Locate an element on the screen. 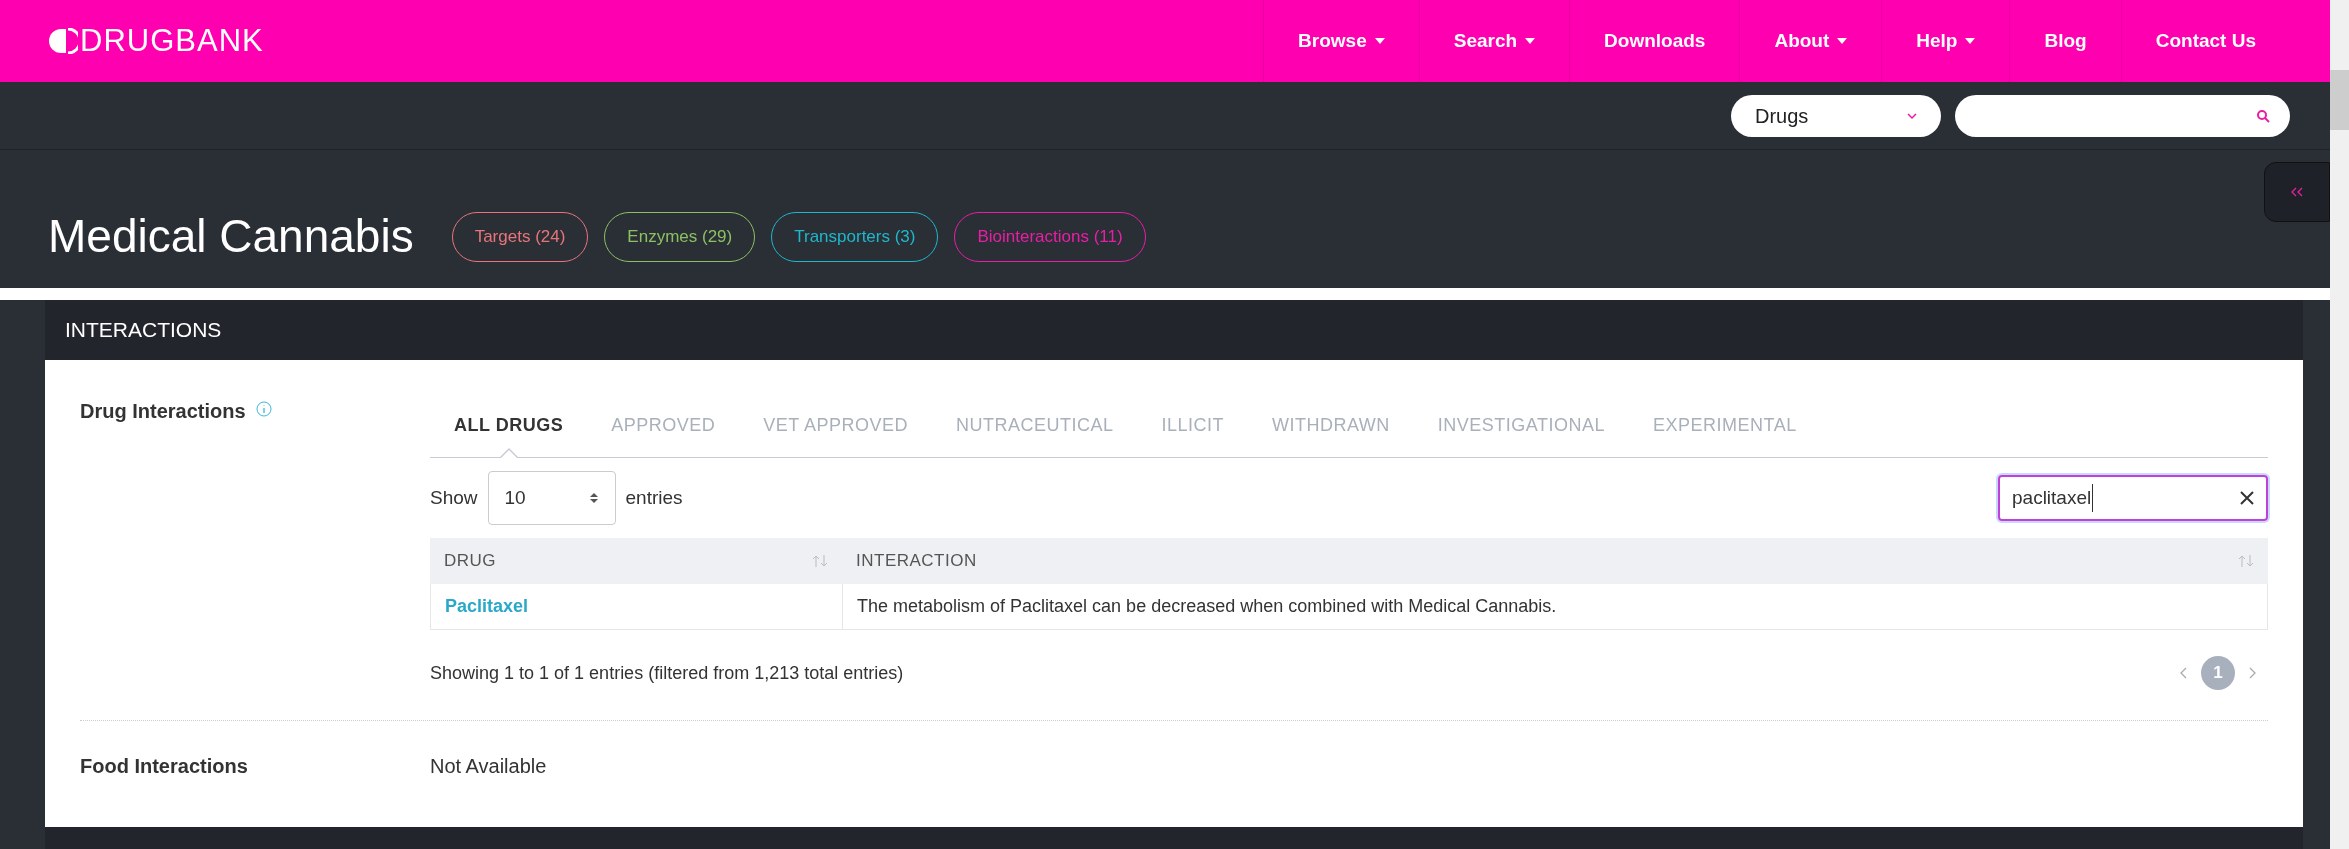 The width and height of the screenshot is (2349, 849). sort-updown-icon is located at coordinates (593, 498).